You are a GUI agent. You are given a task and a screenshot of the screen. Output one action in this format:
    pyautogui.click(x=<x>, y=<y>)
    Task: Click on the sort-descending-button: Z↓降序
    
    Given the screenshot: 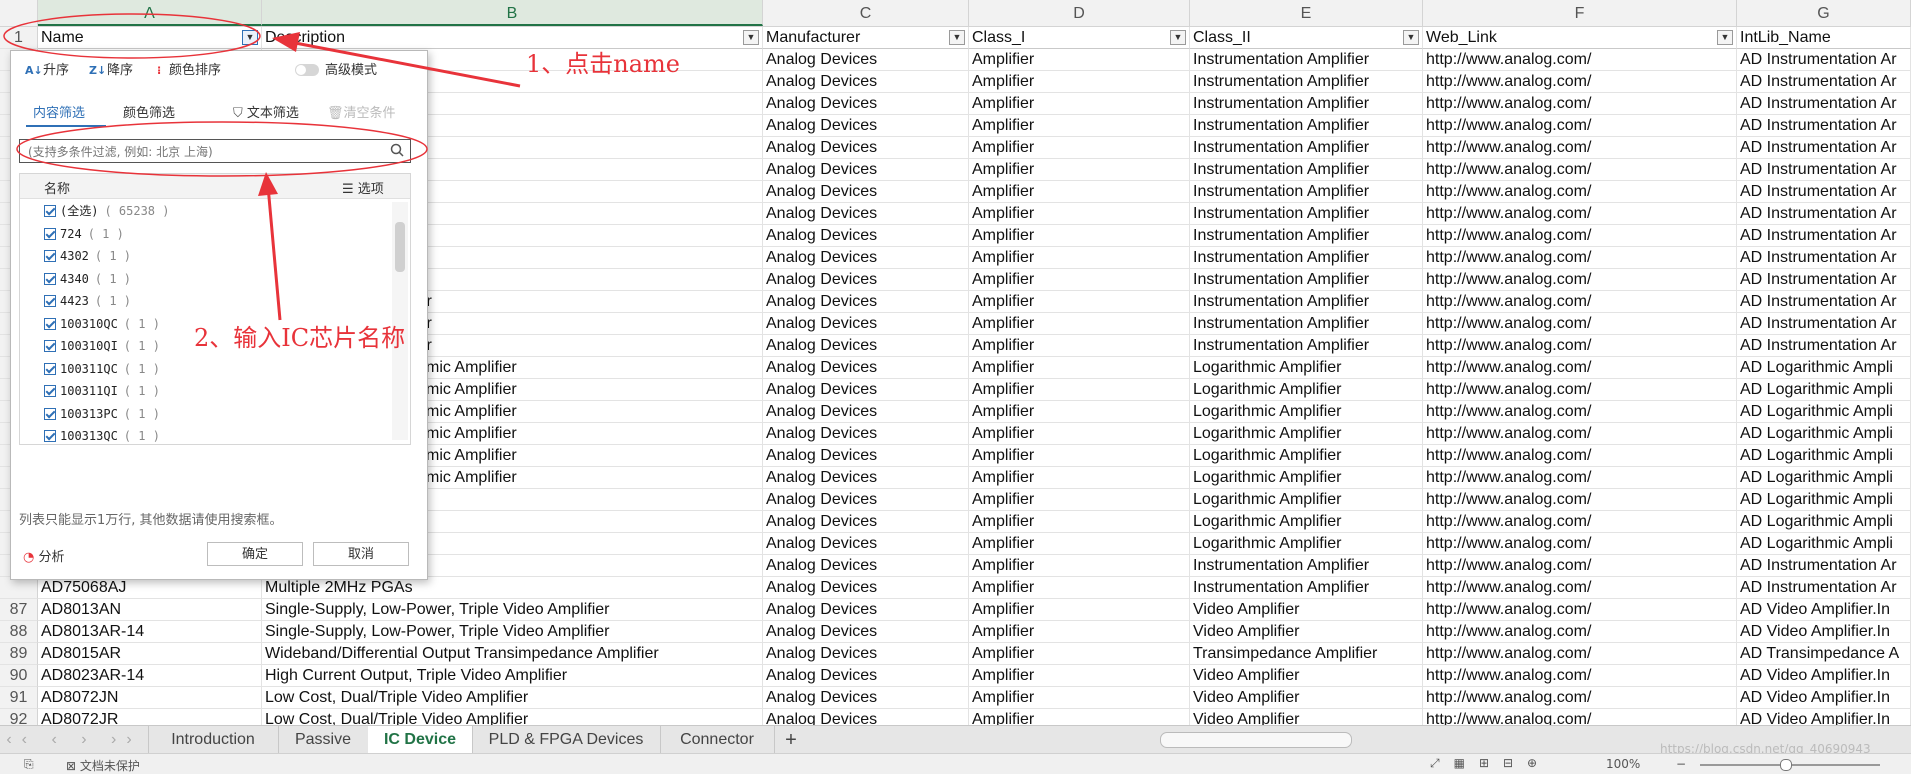 What is the action you would take?
    pyautogui.click(x=111, y=71)
    